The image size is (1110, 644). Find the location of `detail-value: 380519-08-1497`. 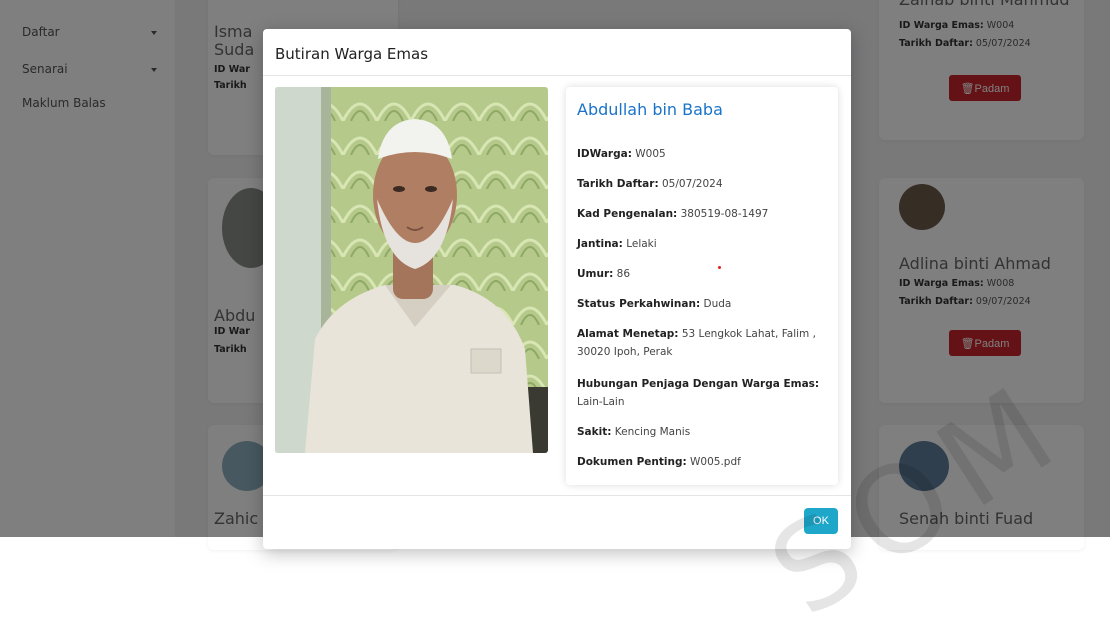

detail-value: 380519-08-1497 is located at coordinates (724, 214).